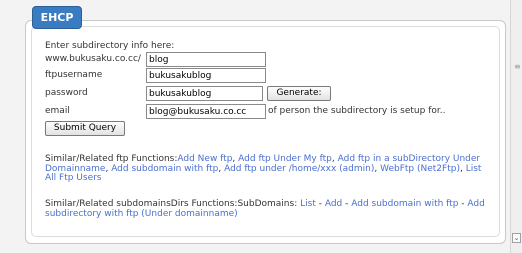  What do you see at coordinates (110, 46) in the screenshot?
I see `form-intro: Enter subdirectory info here:` at bounding box center [110, 46].